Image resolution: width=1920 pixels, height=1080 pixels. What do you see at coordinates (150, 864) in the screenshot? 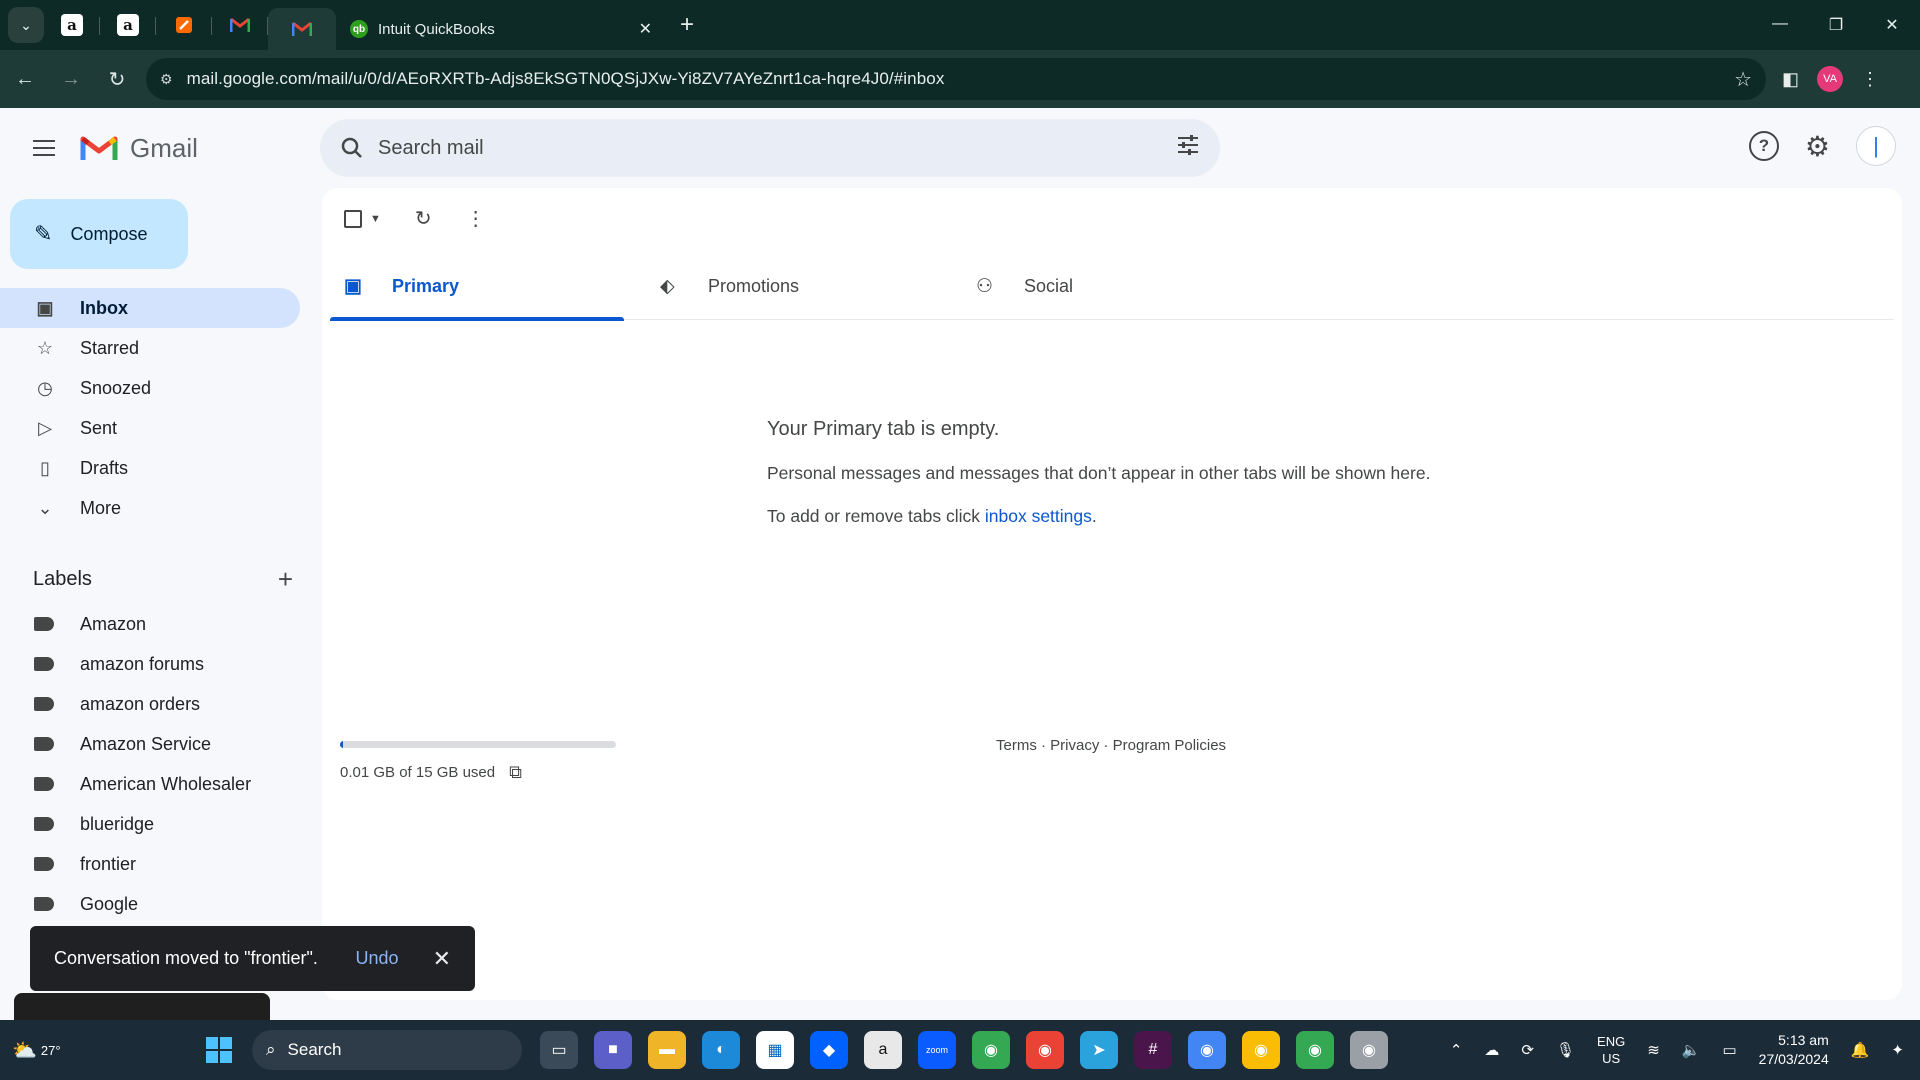
I see `label-item: frontier` at bounding box center [150, 864].